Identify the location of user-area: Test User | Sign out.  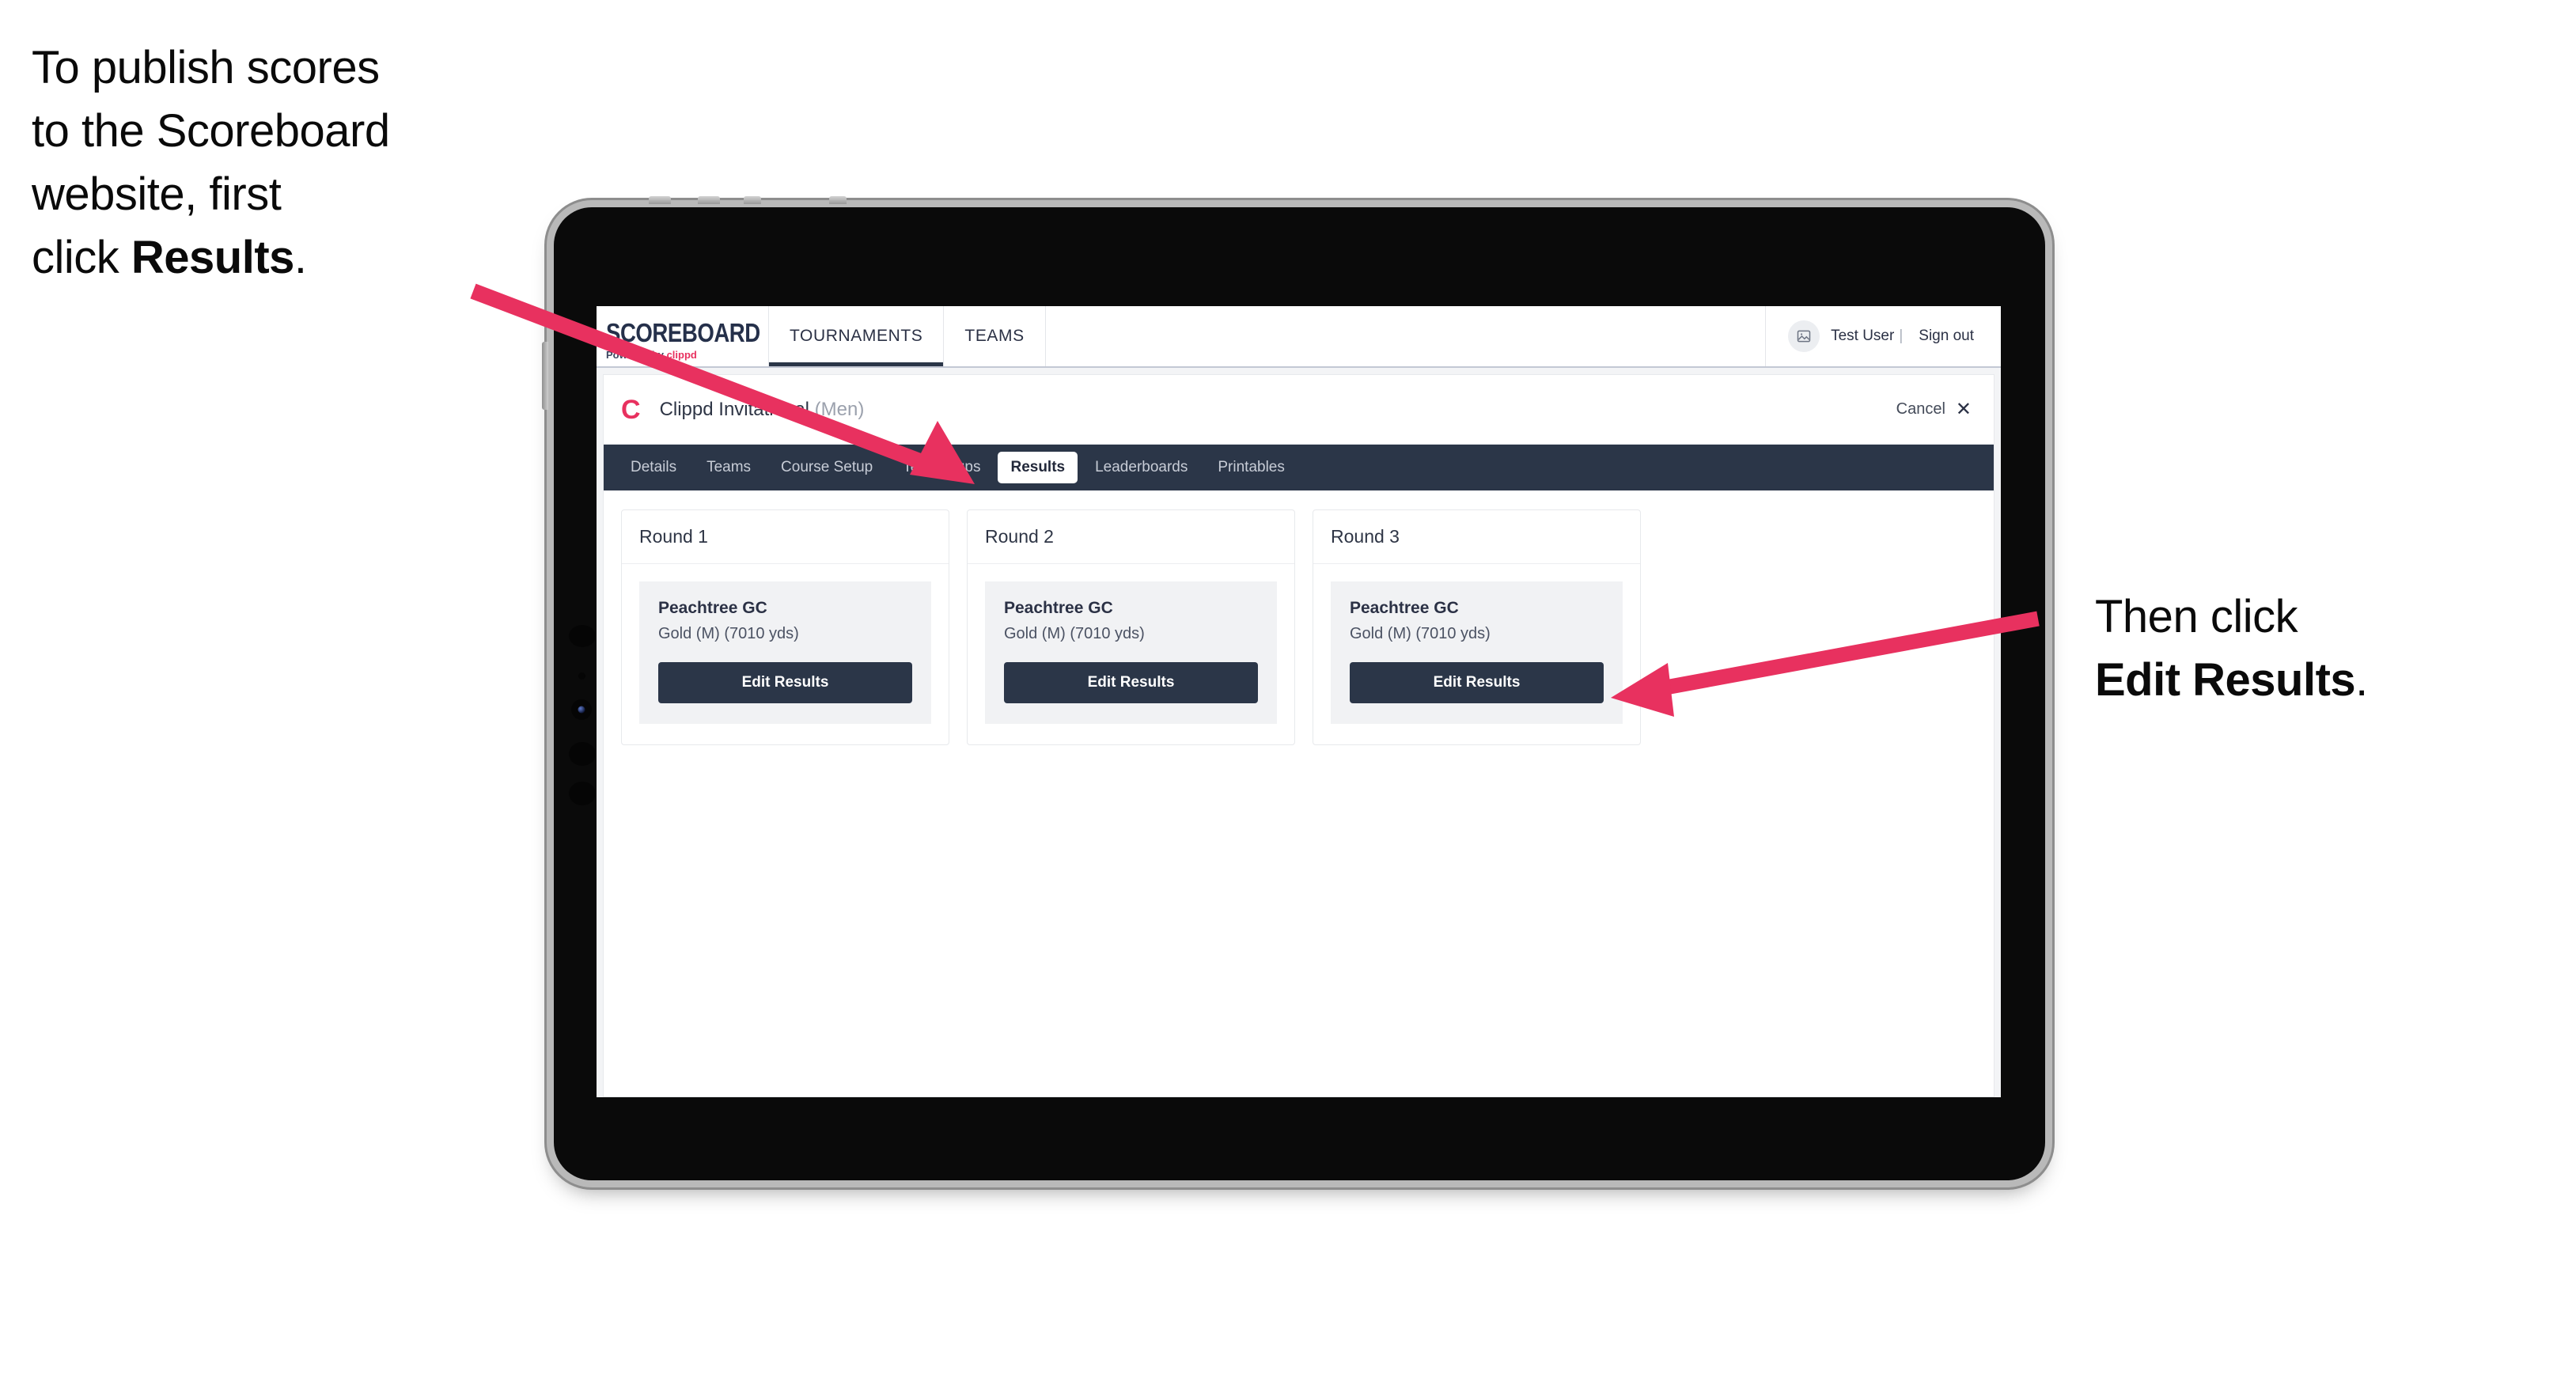
(1883, 336).